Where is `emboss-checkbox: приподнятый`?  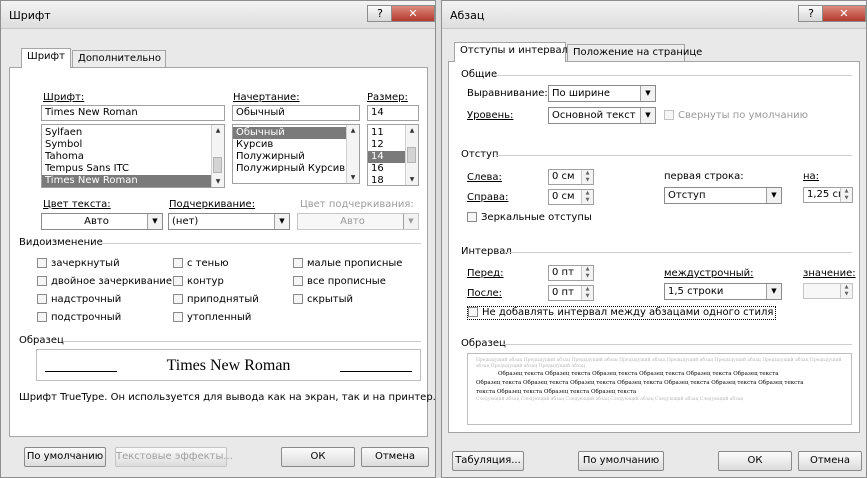 emboss-checkbox: приподнятый is located at coordinates (216, 300).